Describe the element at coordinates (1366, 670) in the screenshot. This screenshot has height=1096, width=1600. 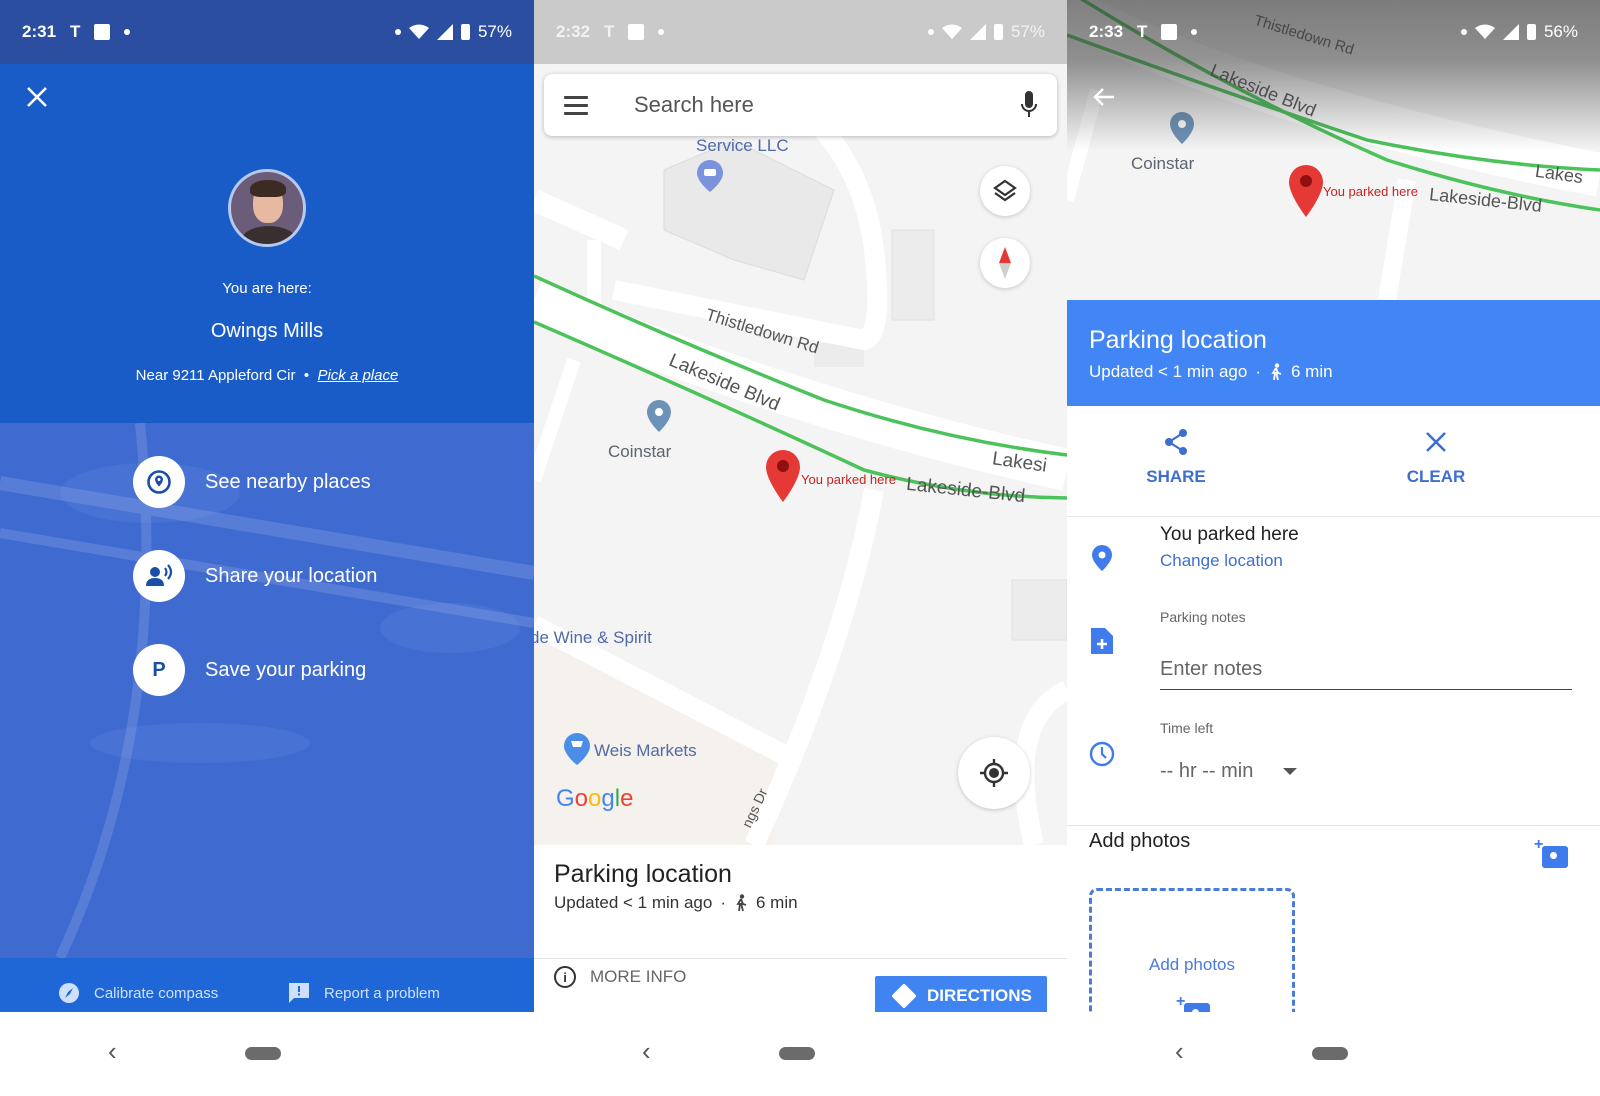
I see `parking-notes-input` at that location.